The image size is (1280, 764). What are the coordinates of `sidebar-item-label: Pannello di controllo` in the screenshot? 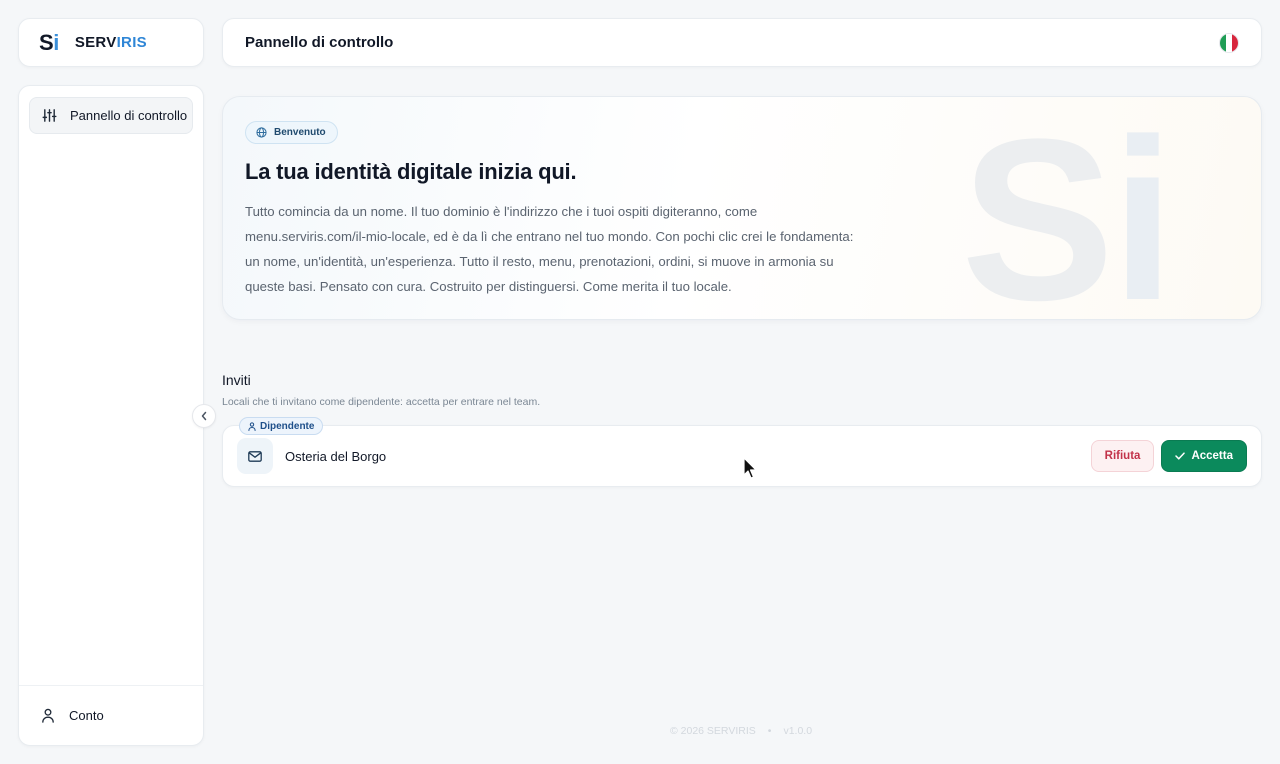 It's located at (129, 115).